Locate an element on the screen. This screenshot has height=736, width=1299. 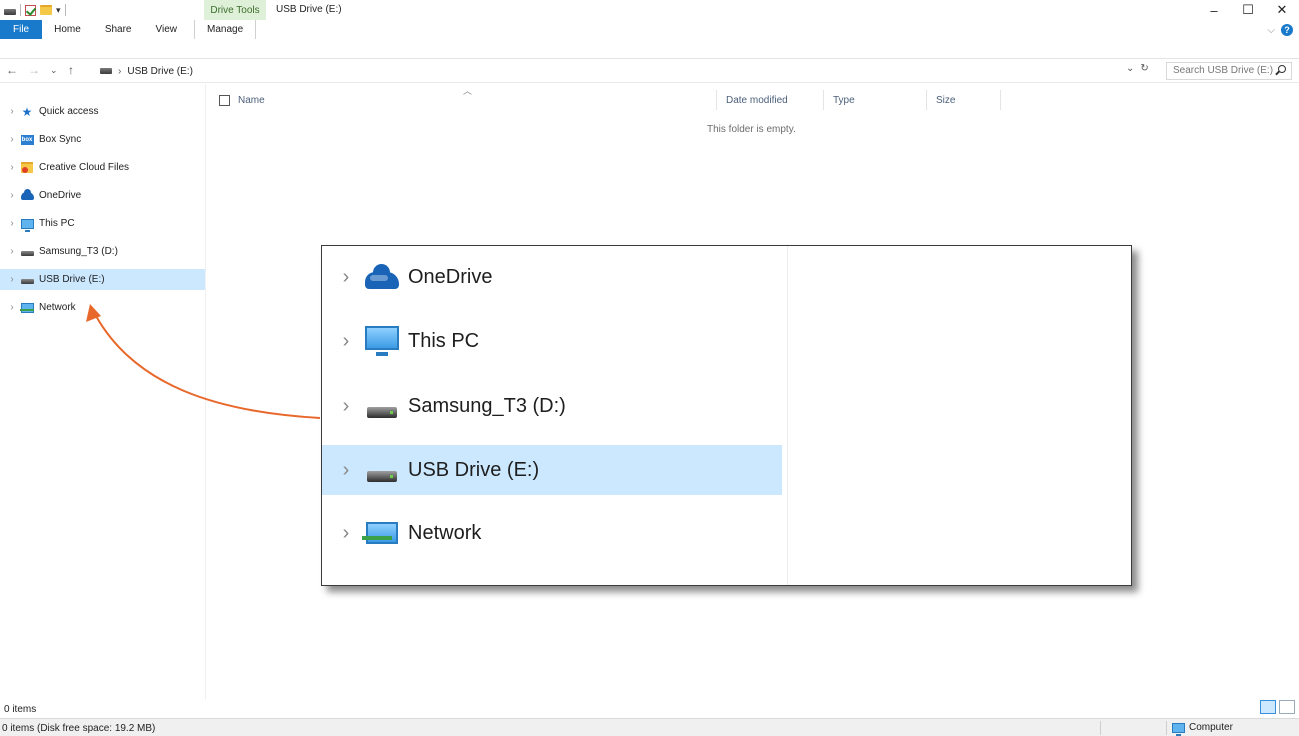
close-button: ✕ is located at coordinates (1282, 10).